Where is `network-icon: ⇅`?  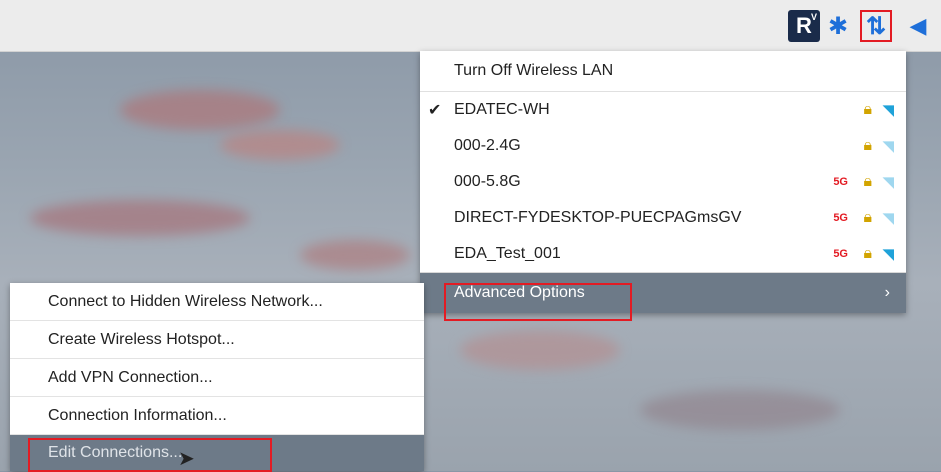 network-icon: ⇅ is located at coordinates (876, 26).